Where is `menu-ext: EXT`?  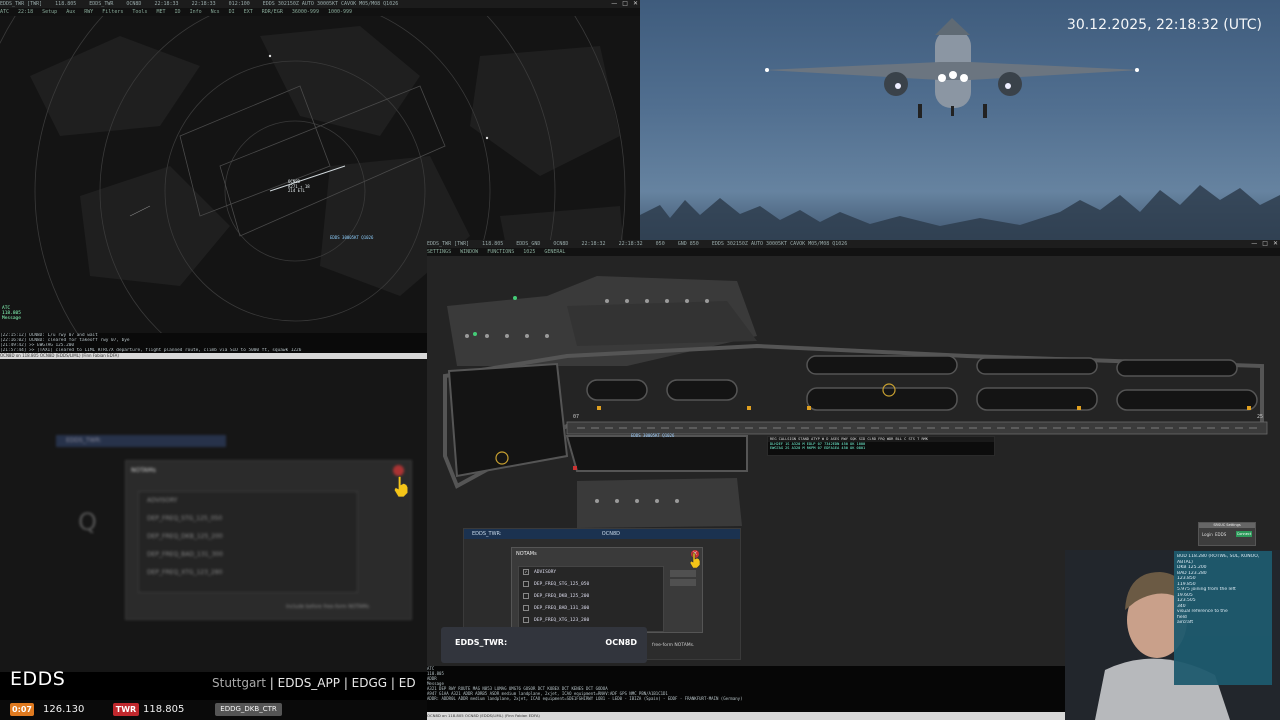
menu-ext: EXT is located at coordinates (248, 12).